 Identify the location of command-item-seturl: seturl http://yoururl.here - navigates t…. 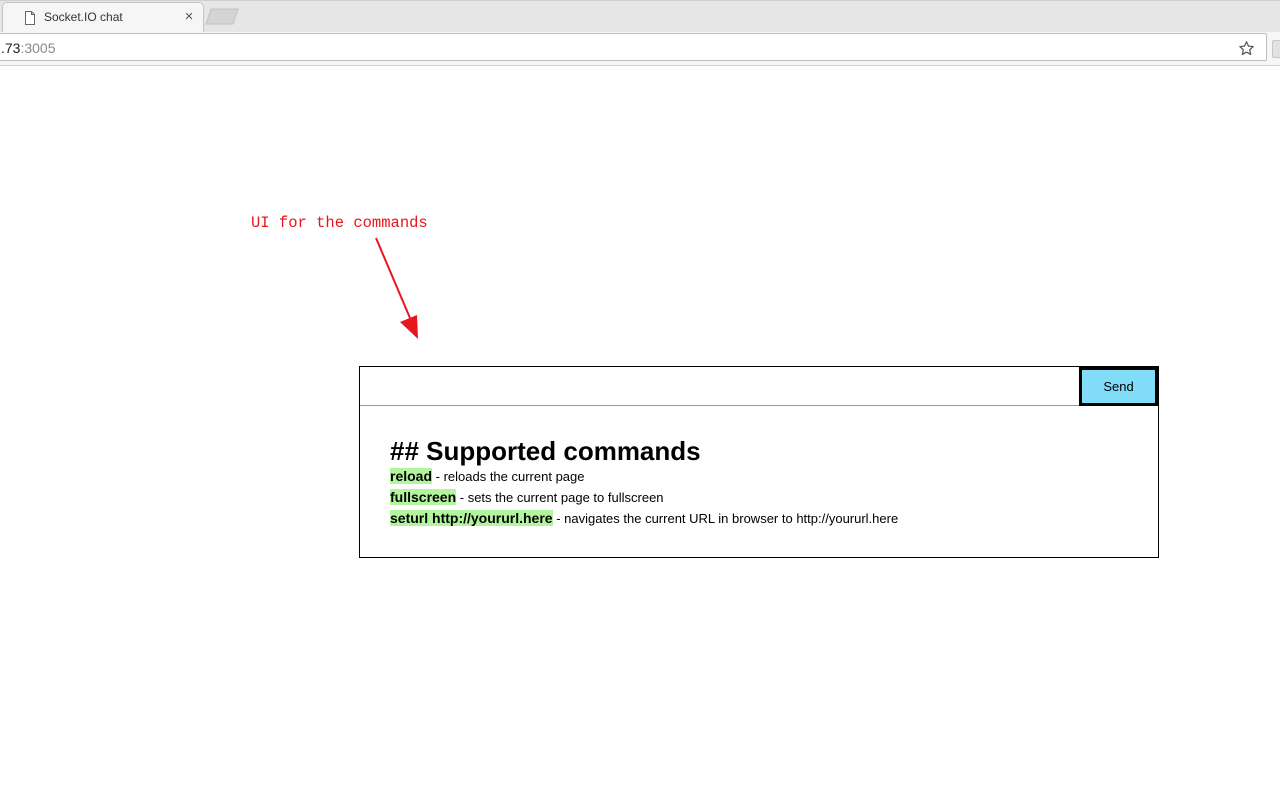
(644, 518).